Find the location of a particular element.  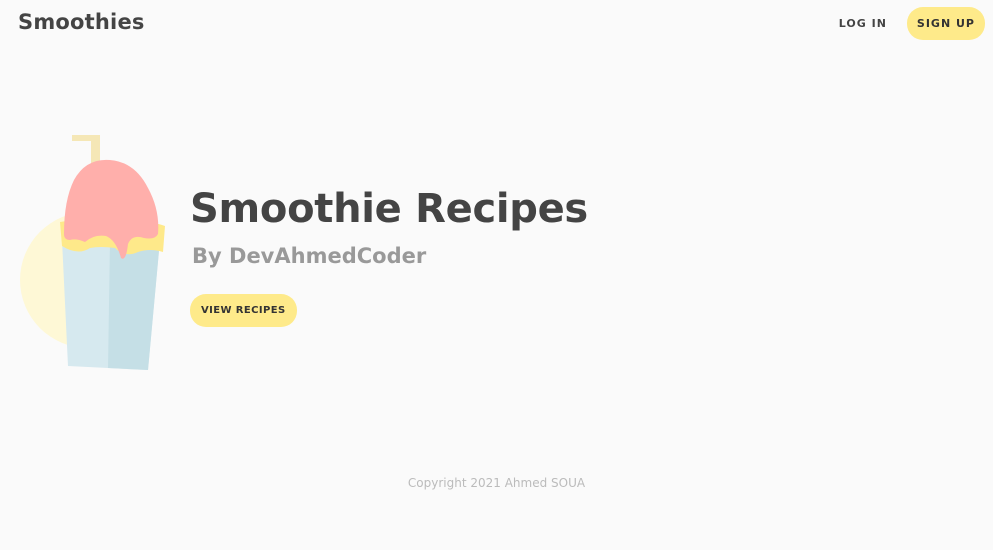

signup-button: SIGN UP is located at coordinates (945, 23).